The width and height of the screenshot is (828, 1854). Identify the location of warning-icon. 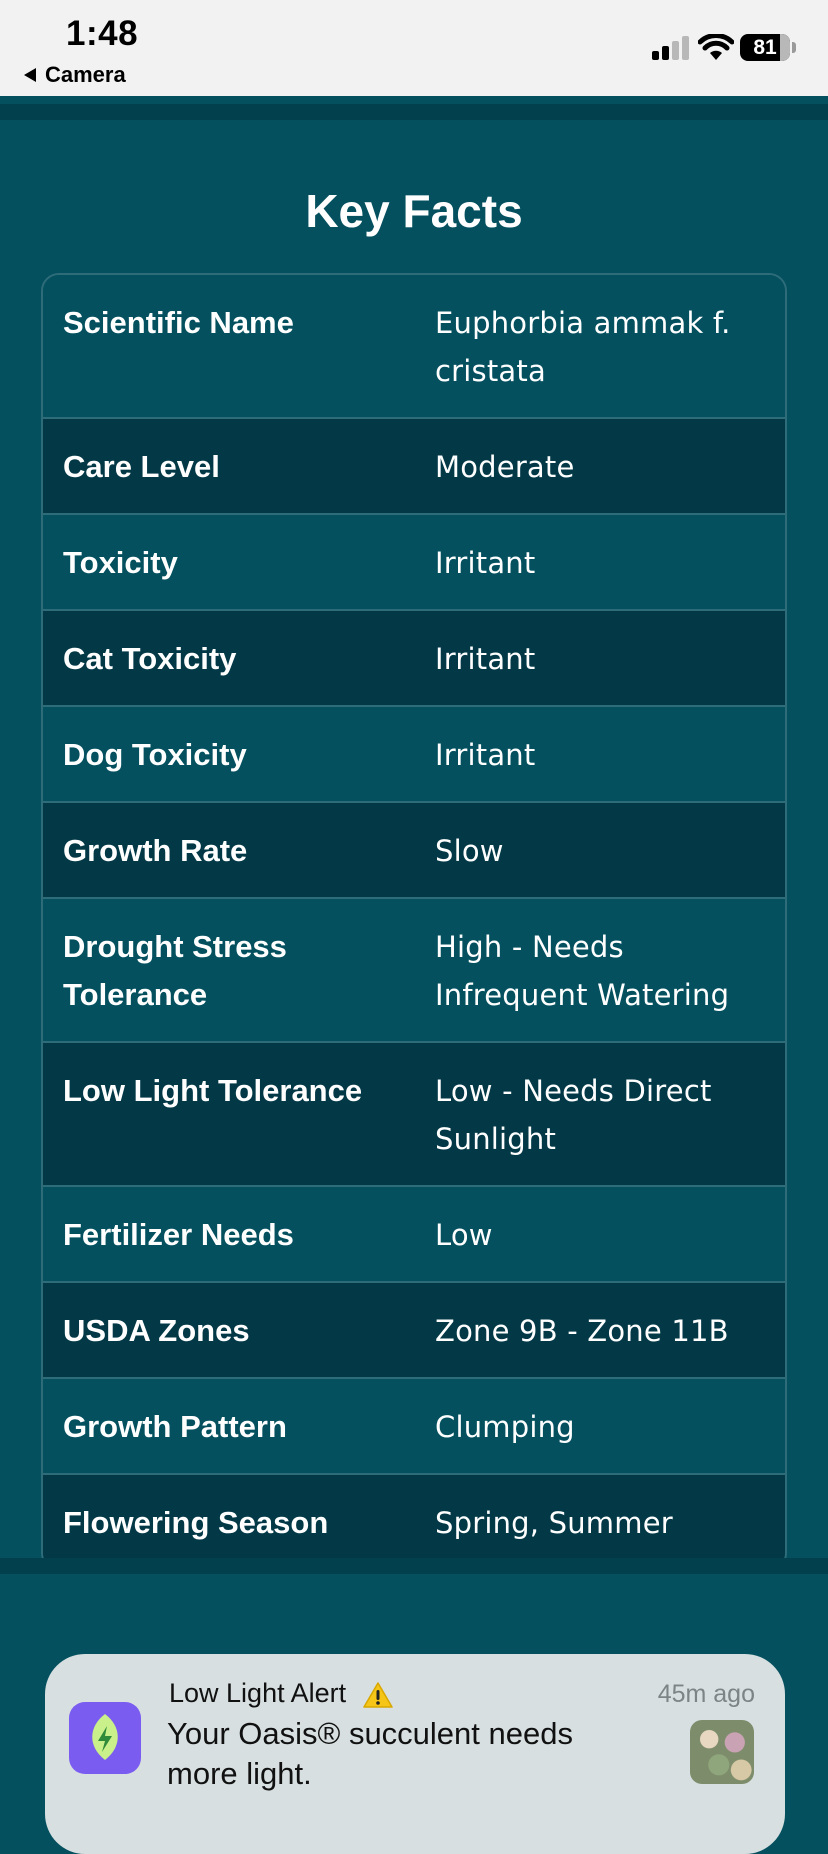
(377, 1695).